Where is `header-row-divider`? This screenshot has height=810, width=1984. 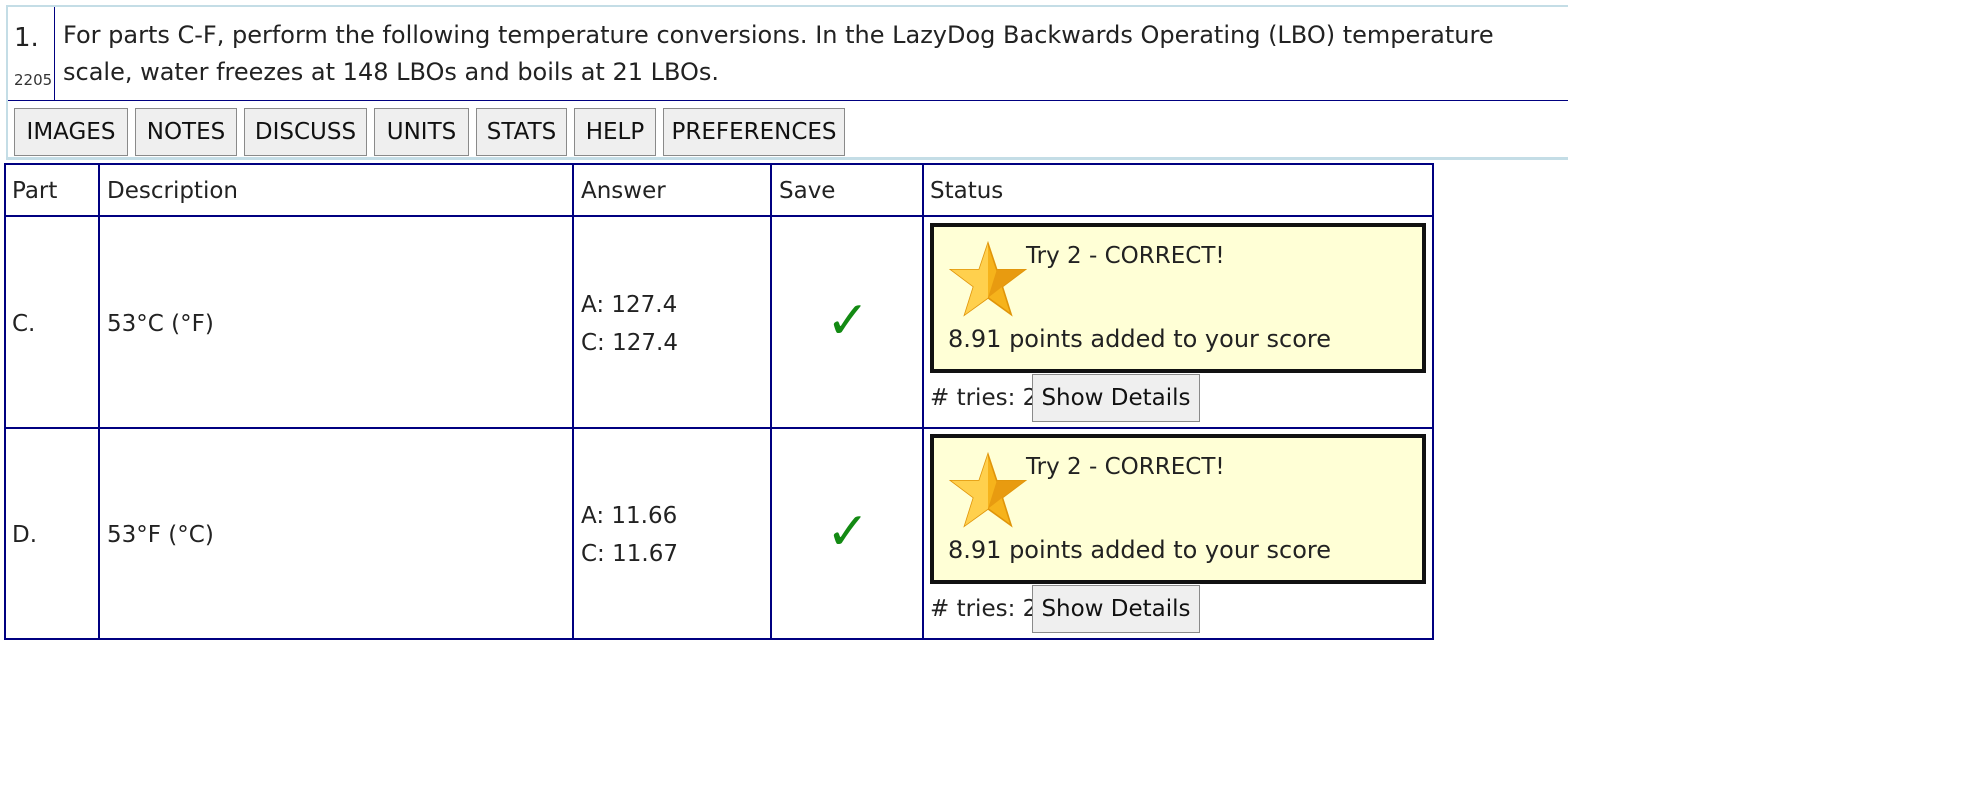 header-row-divider is located at coordinates (719, 216).